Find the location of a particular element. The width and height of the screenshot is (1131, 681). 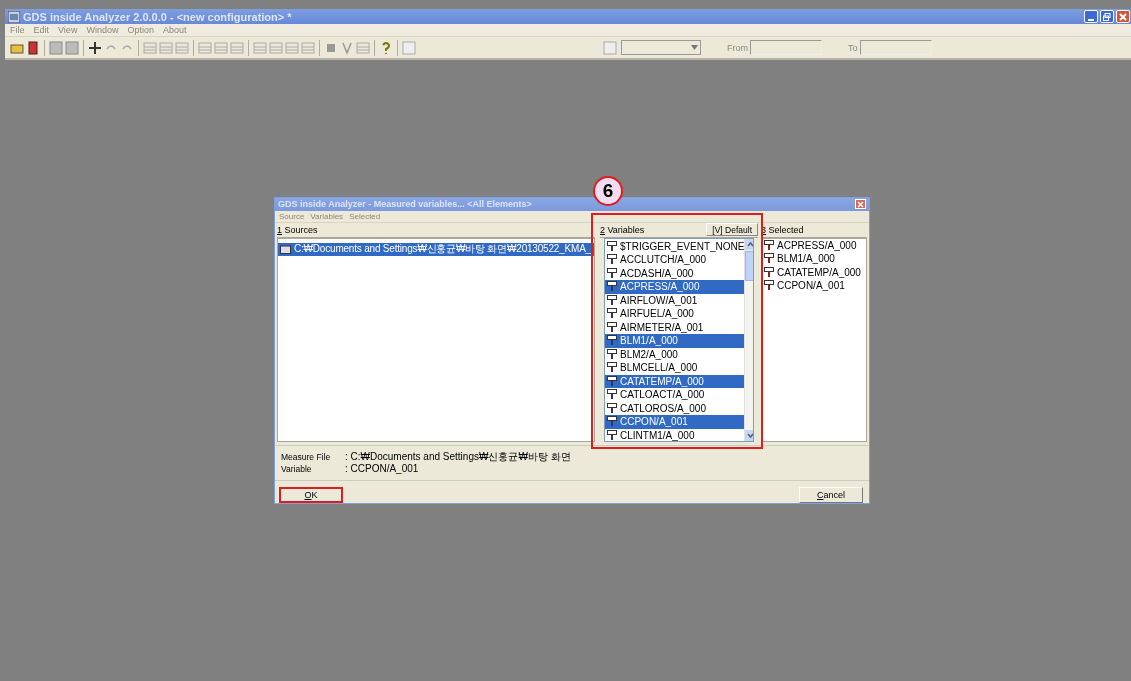

sources-label: 1 Sources is located at coordinates (297, 229).